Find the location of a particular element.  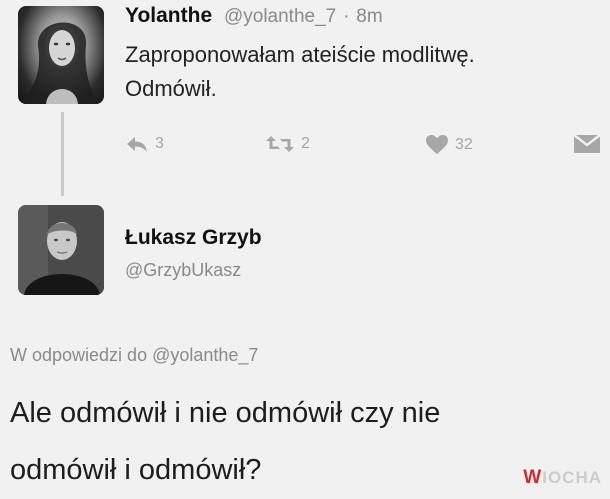

tweet-text-line: Zaproponowałam ateiście modlitwę. is located at coordinates (300, 54).